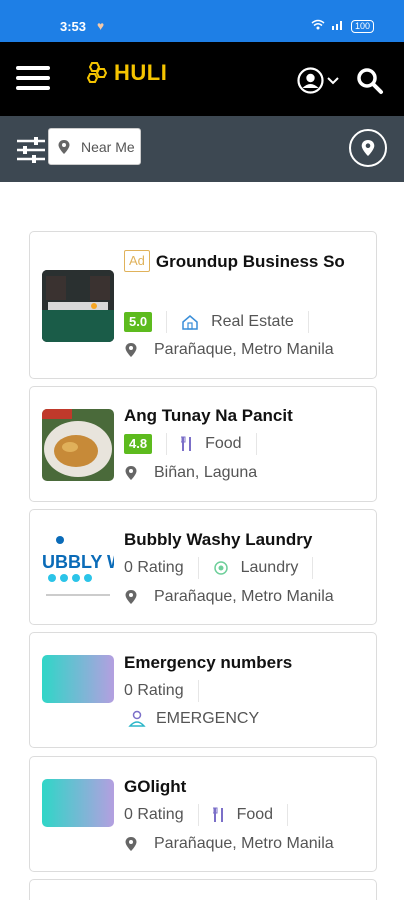 This screenshot has height=900, width=404. What do you see at coordinates (137, 718) in the screenshot?
I see `emergency-icon` at bounding box center [137, 718].